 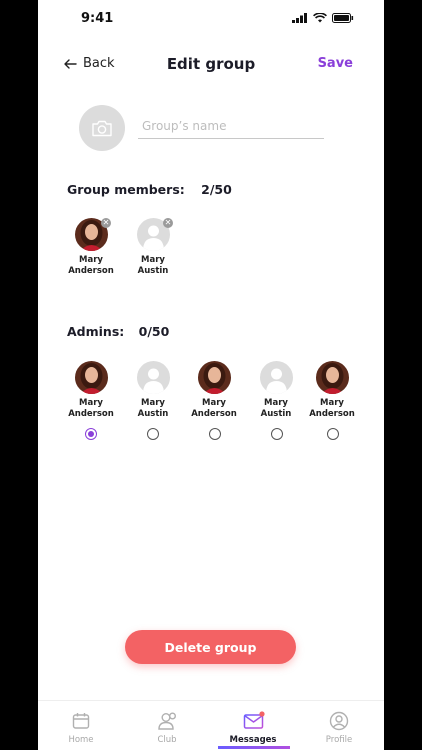 I want to click on tab-home-label: Home, so click(x=81, y=740).